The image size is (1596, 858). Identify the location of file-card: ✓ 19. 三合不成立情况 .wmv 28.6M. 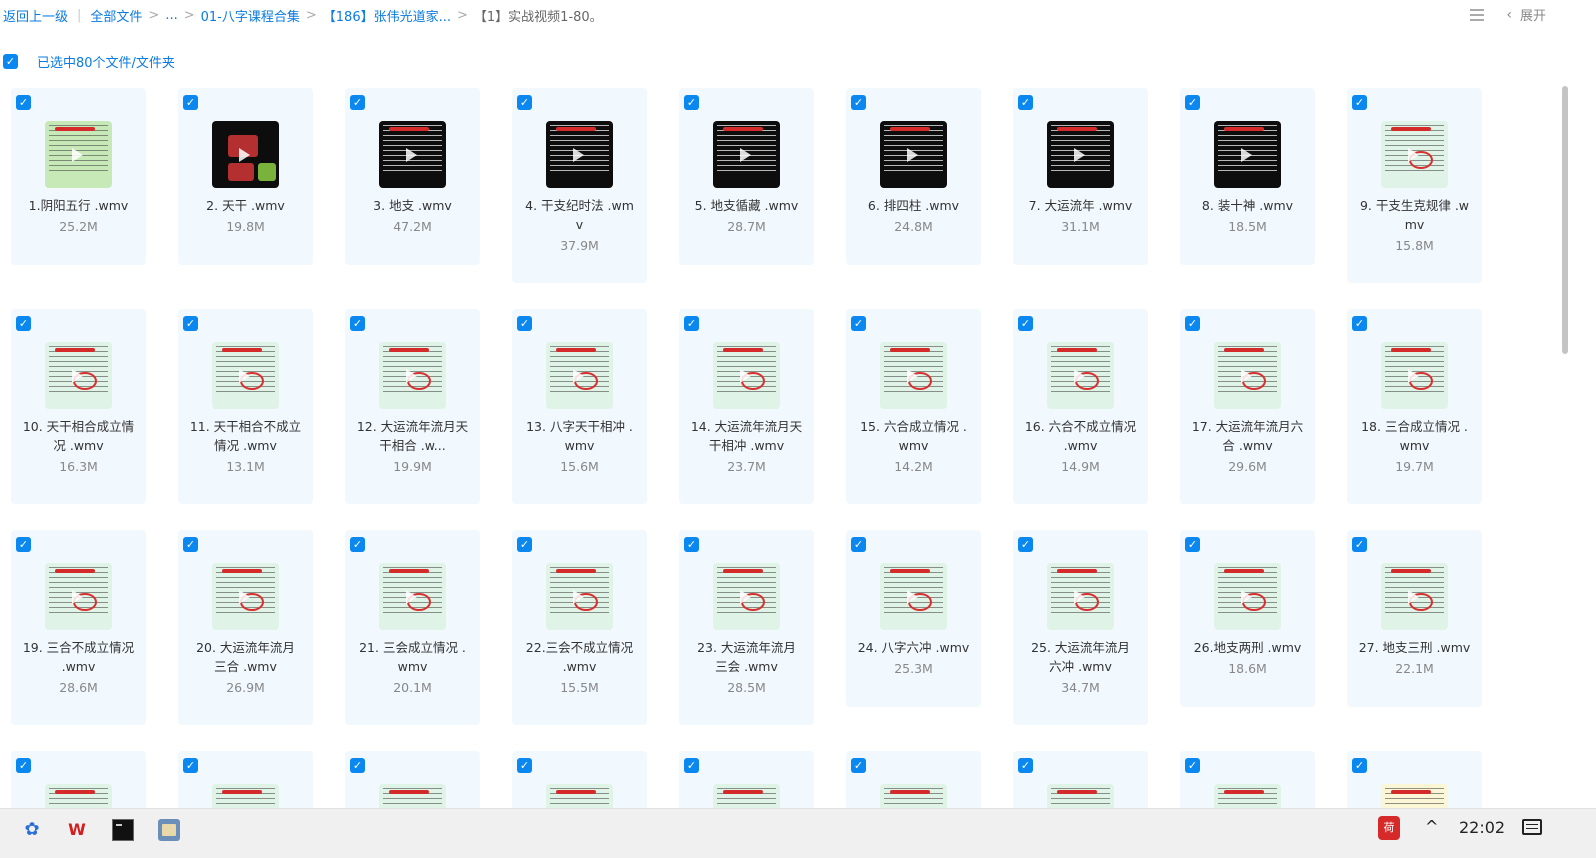
(78, 627).